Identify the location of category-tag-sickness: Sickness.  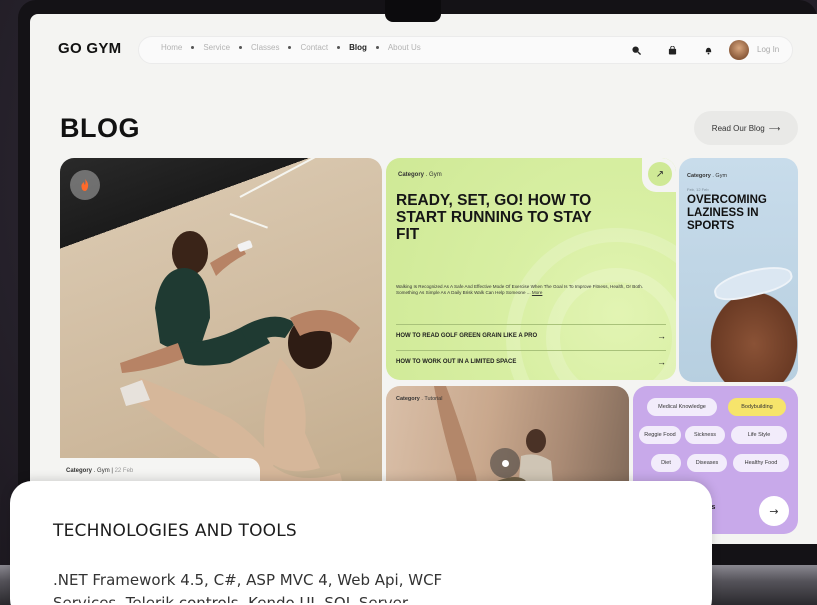
(705, 435).